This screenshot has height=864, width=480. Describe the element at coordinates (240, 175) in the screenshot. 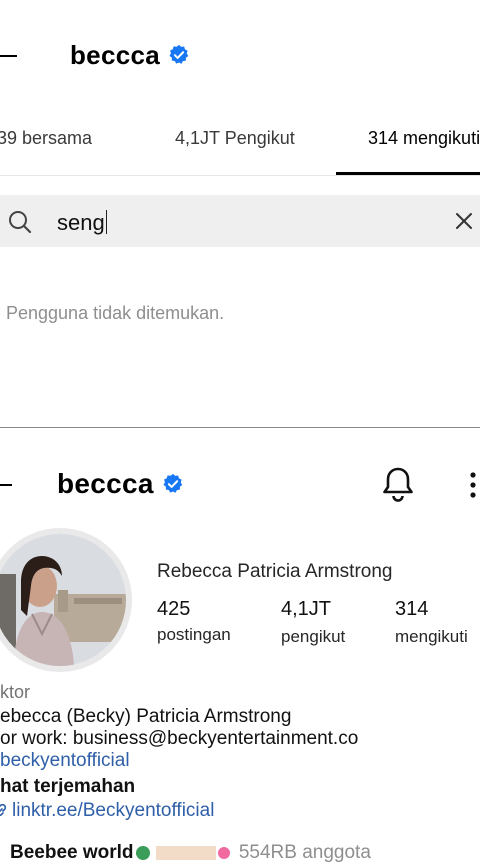

I see `divider` at that location.